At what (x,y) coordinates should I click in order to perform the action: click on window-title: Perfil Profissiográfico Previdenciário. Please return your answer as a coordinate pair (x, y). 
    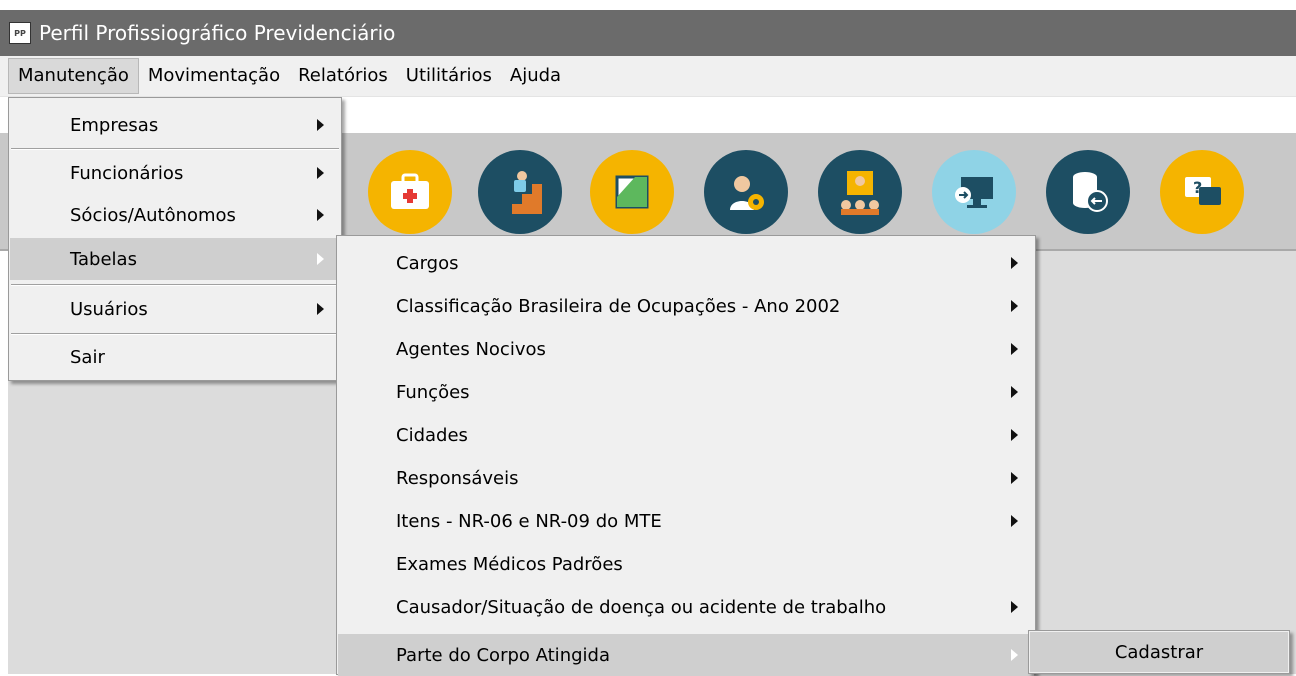
    Looking at the image, I should click on (217, 33).